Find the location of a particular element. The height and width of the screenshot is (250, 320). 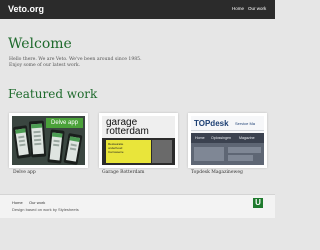

nav-link-our-work: Our work is located at coordinates (257, 9).